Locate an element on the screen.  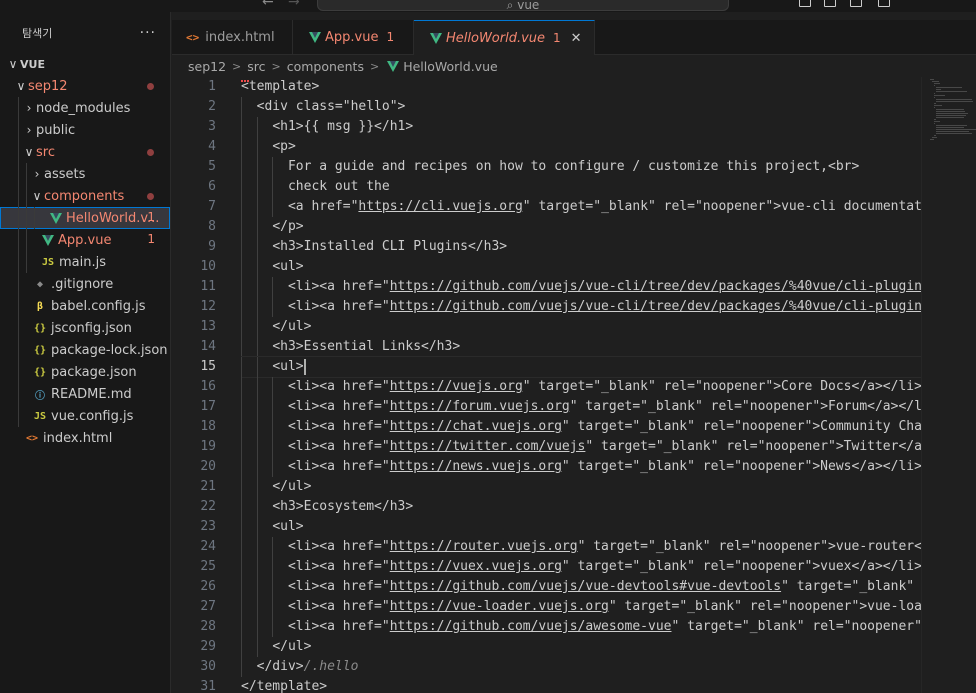
tree-item-assets: › assets is located at coordinates (85, 174).